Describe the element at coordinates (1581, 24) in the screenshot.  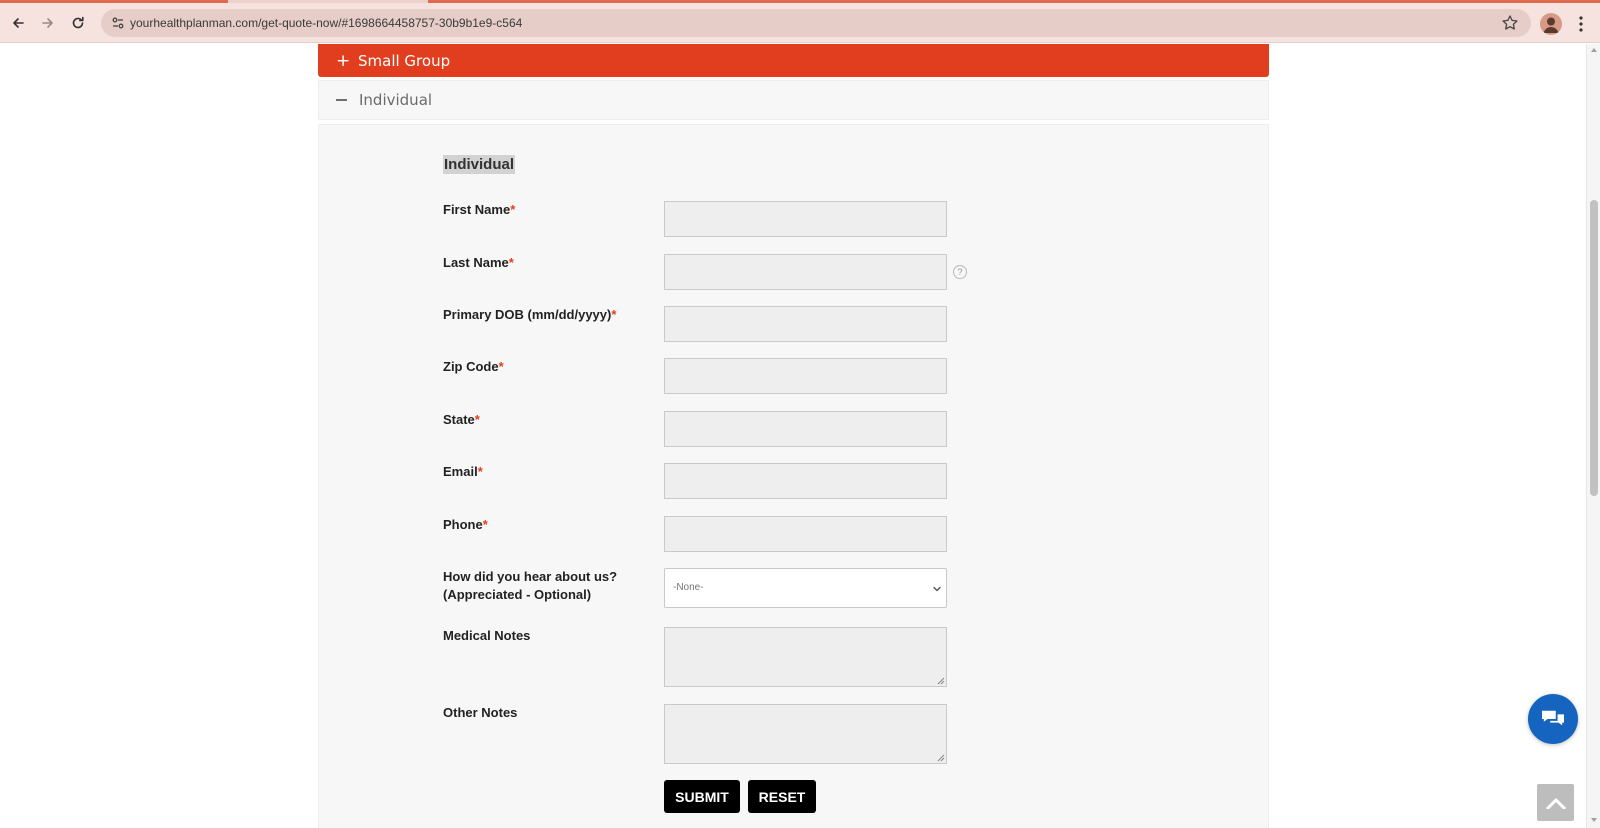
I see `kebab-menu-icon` at that location.